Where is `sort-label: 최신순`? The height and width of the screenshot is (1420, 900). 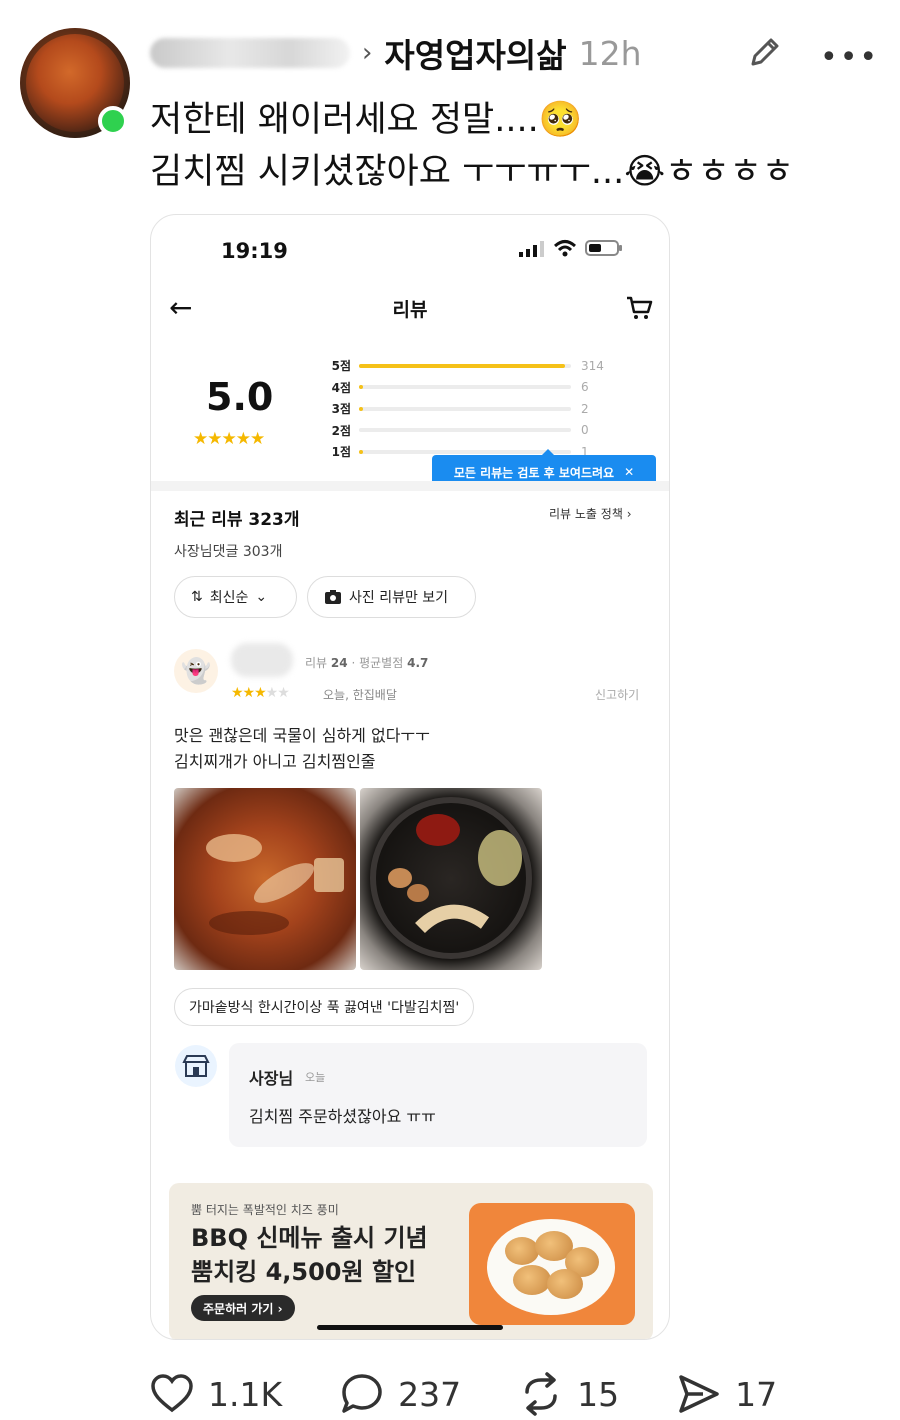
sort-label: 최신순 is located at coordinates (229, 598).